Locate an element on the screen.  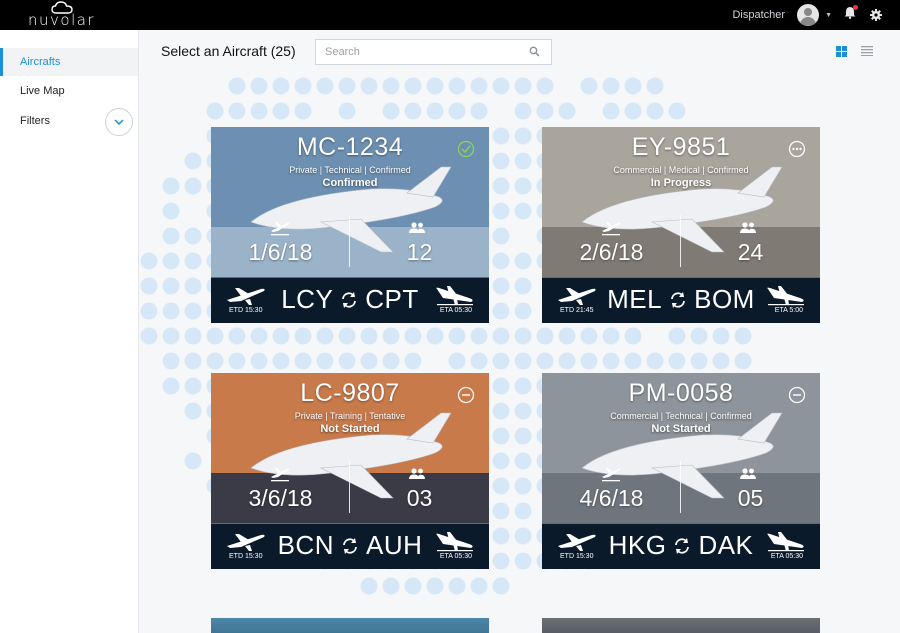
chevron-down-icon is located at coordinates (119, 122).